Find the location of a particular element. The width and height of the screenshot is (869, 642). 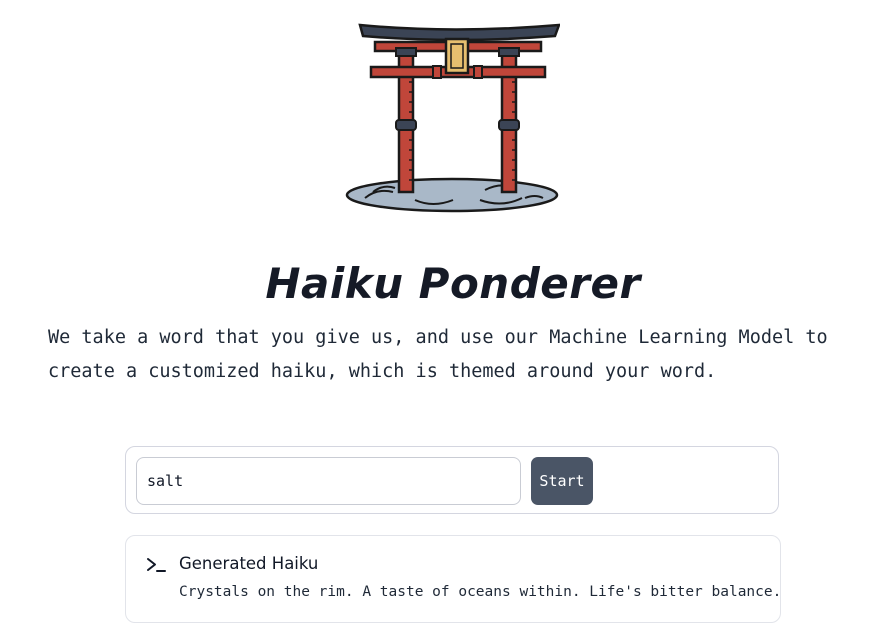

torii-gate-icon is located at coordinates (452, 118).